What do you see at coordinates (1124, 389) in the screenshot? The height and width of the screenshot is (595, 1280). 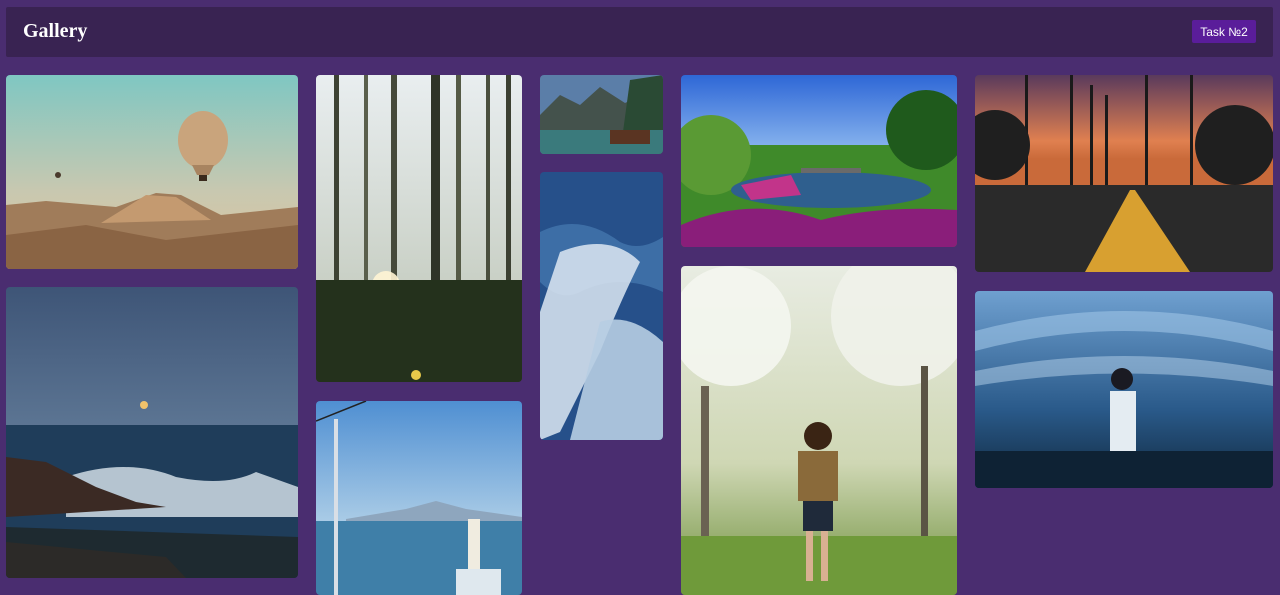 I see `aquarium-tunnel-photo` at bounding box center [1124, 389].